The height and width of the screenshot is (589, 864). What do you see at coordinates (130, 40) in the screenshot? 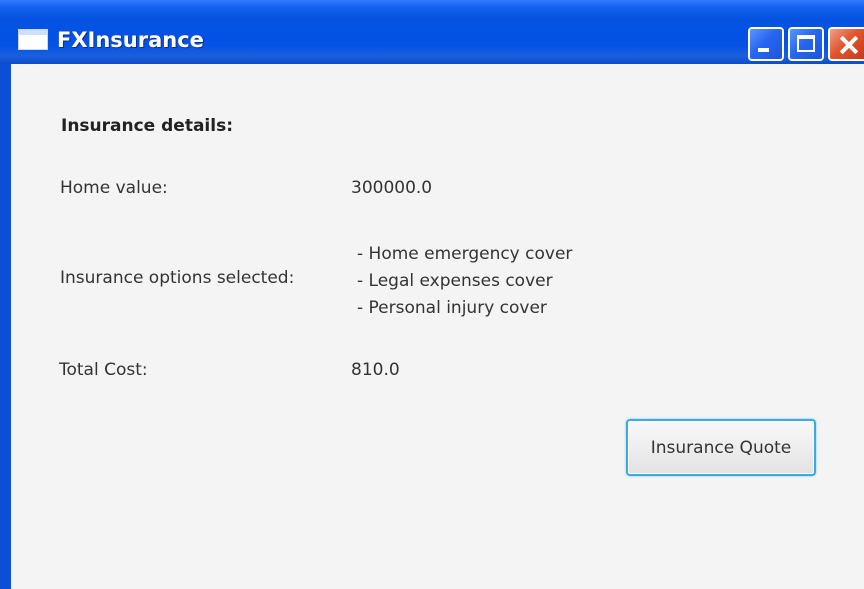
I see `window-title: FXInsurance` at bounding box center [130, 40].